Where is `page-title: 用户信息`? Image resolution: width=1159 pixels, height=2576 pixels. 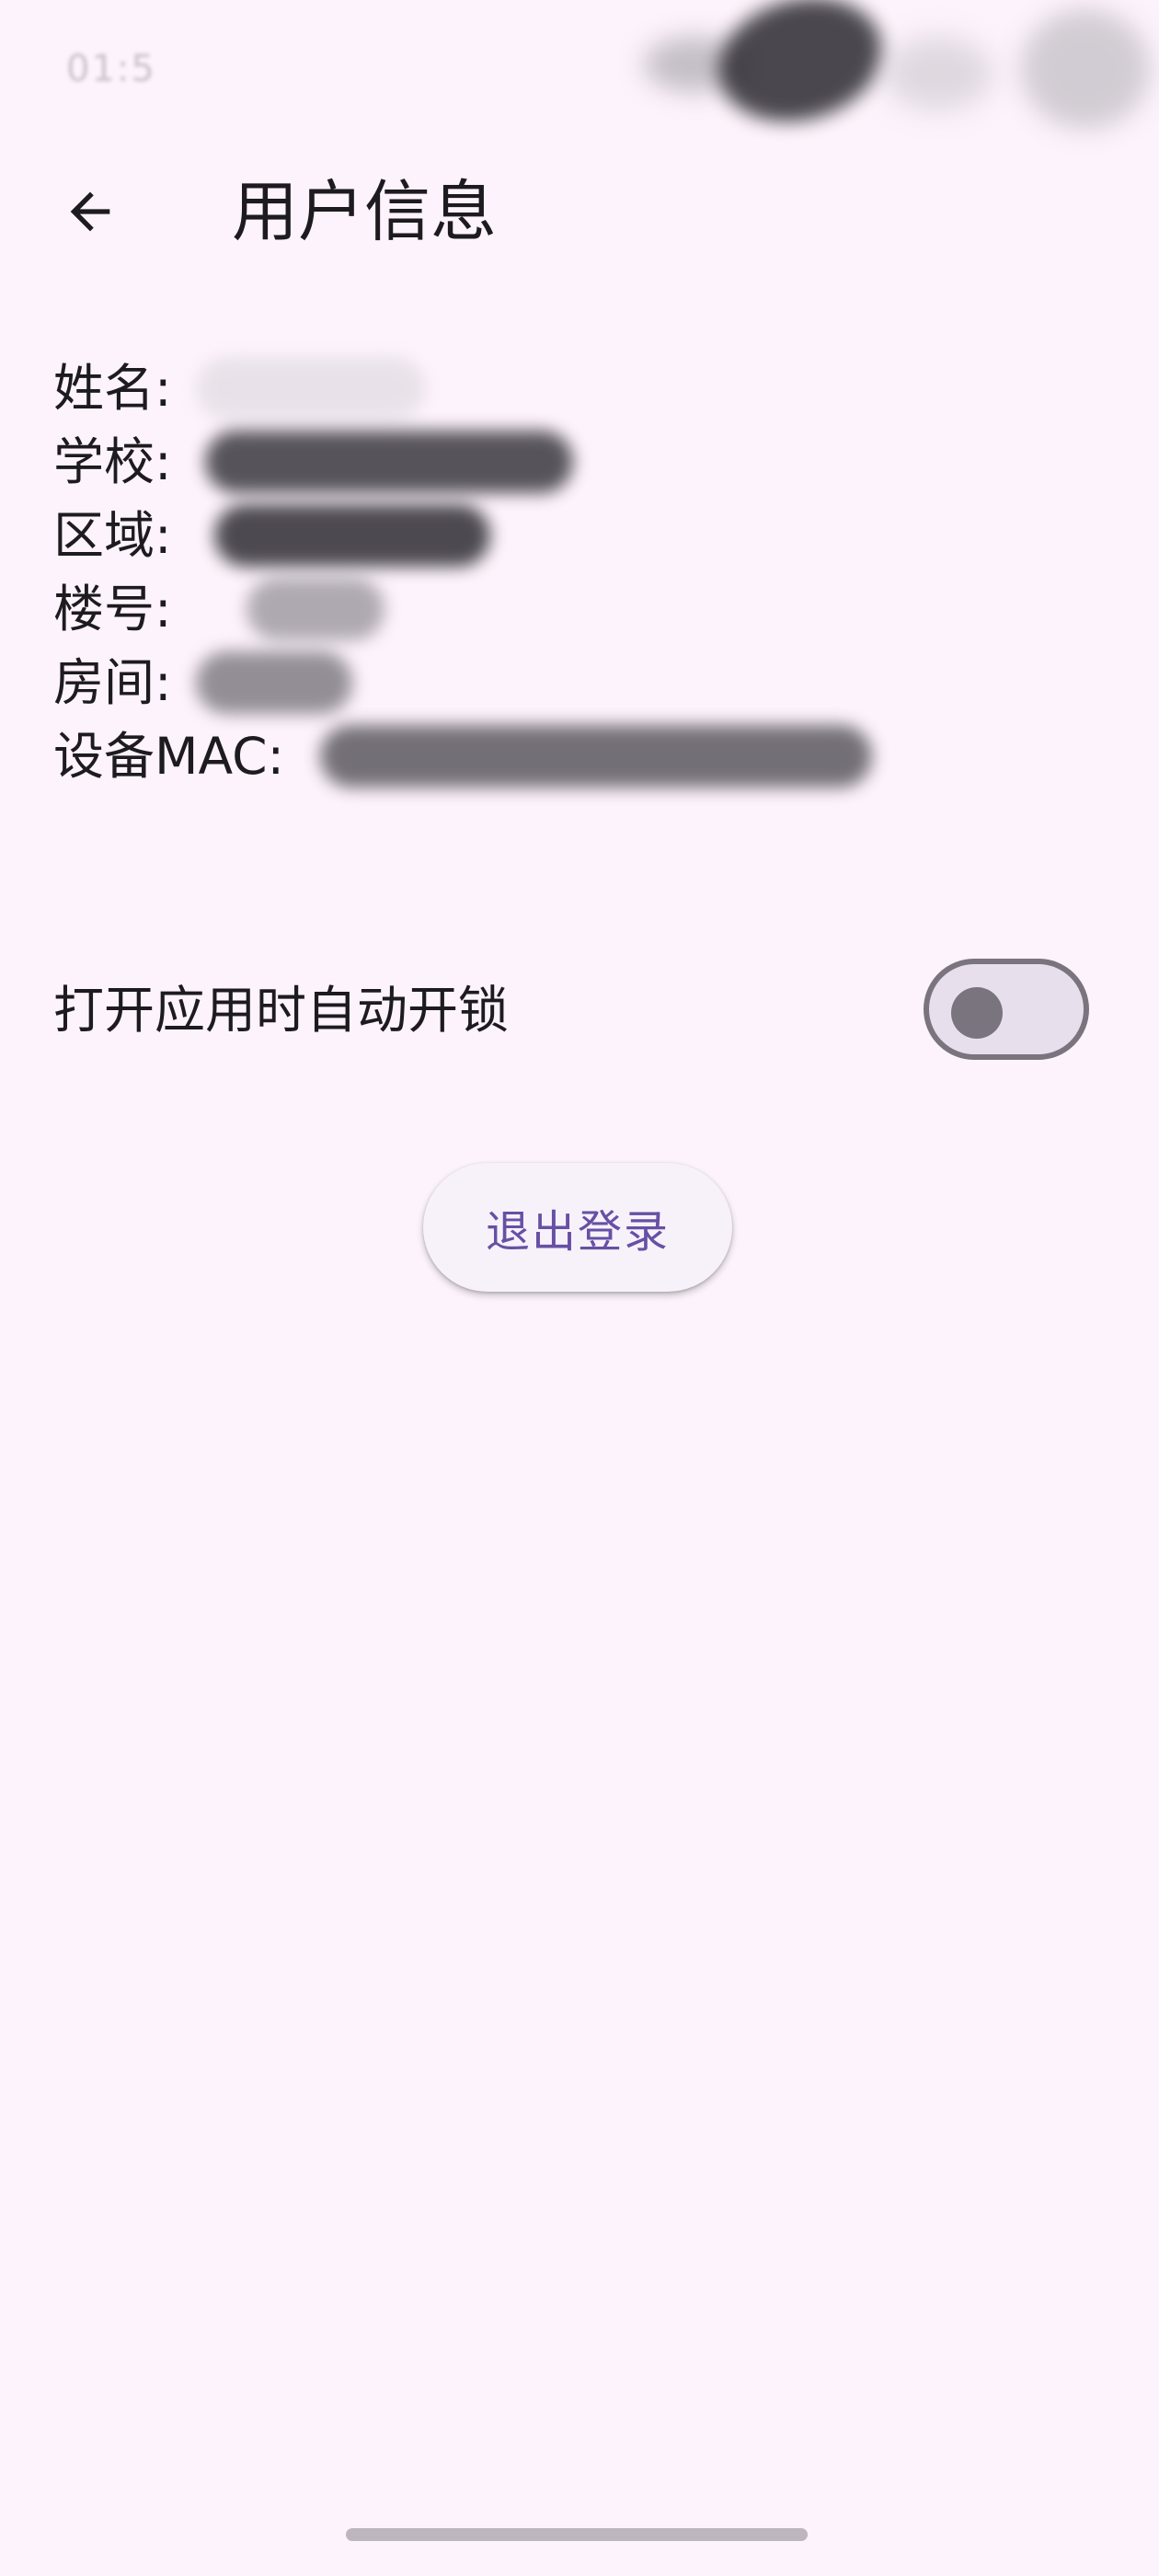
page-title: 用户信息 is located at coordinates (365, 211).